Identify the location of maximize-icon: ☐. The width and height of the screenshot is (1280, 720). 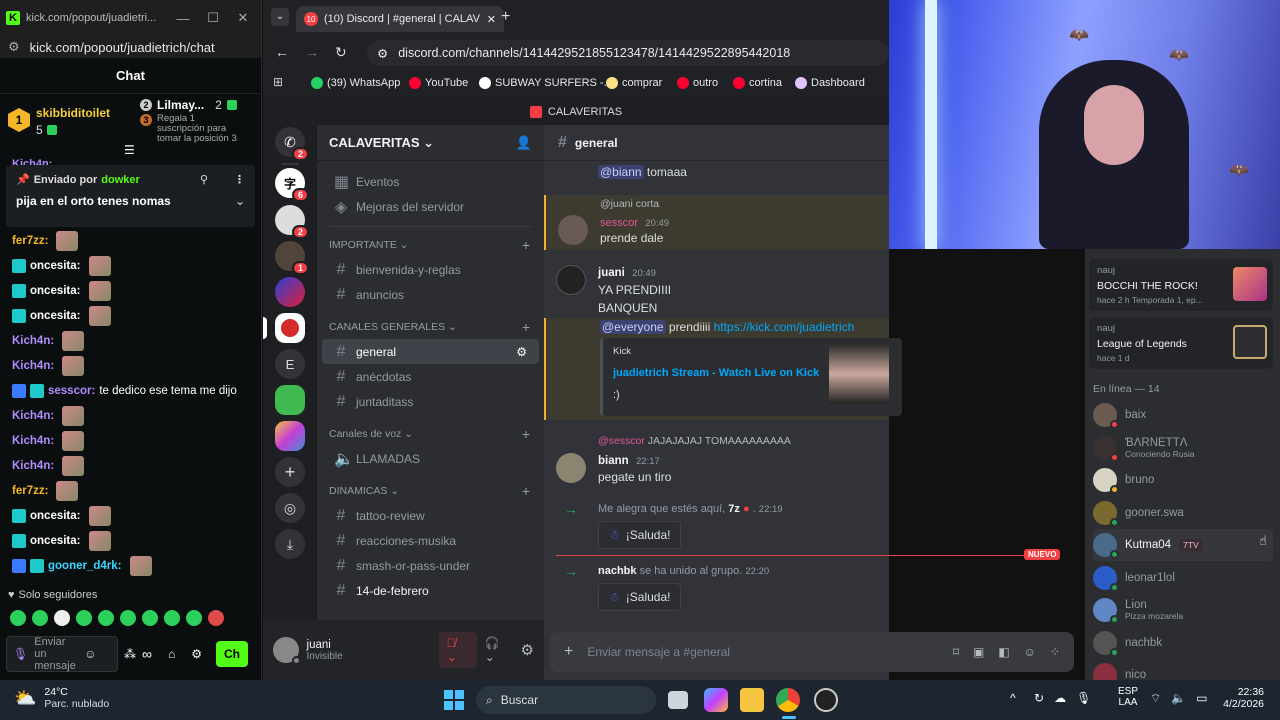
(213, 18).